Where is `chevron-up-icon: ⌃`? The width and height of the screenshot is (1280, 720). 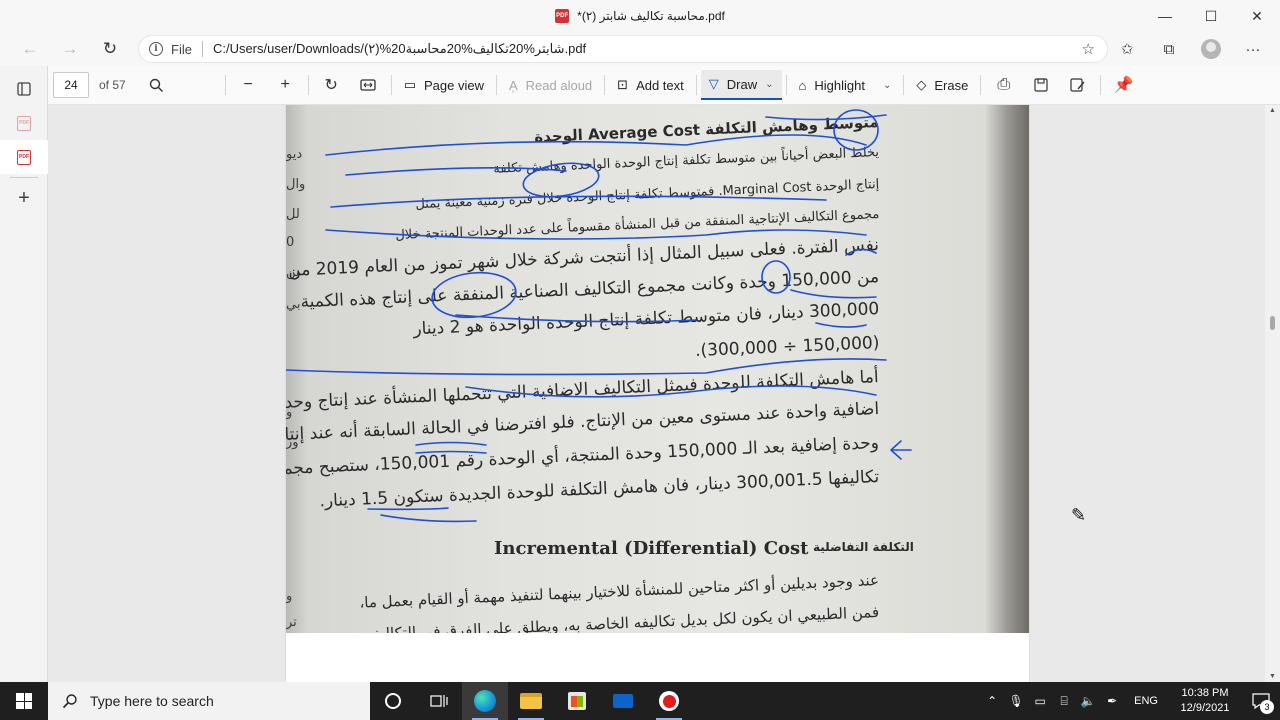
chevron-up-icon: ⌃ is located at coordinates (992, 701).